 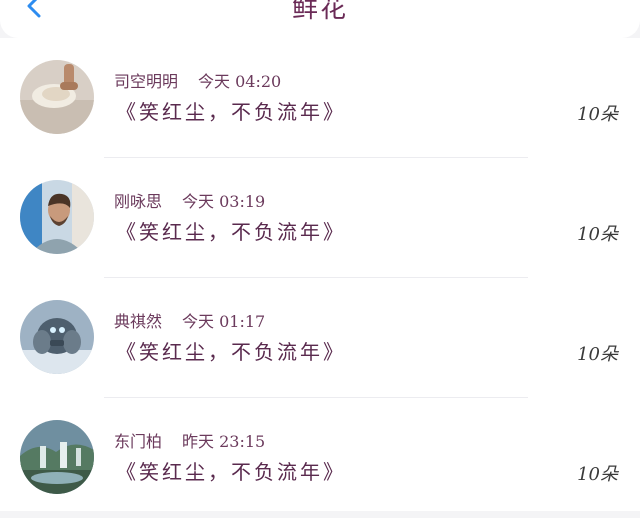 What do you see at coordinates (138, 201) in the screenshot?
I see `sender-name: 刚咏思` at bounding box center [138, 201].